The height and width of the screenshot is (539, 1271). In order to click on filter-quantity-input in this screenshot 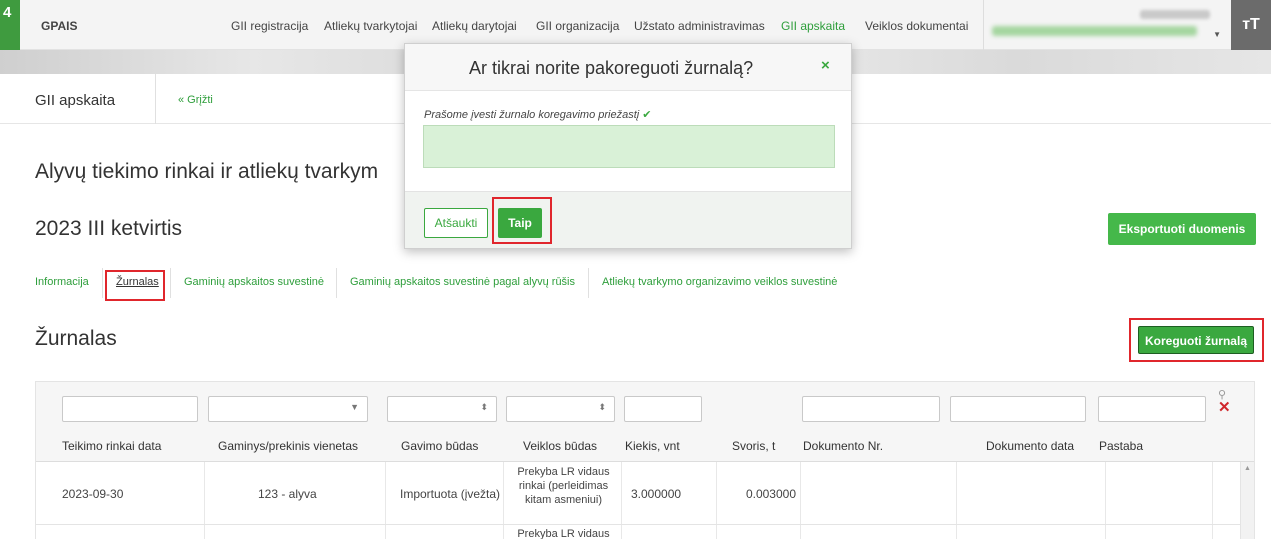, I will do `click(663, 409)`.